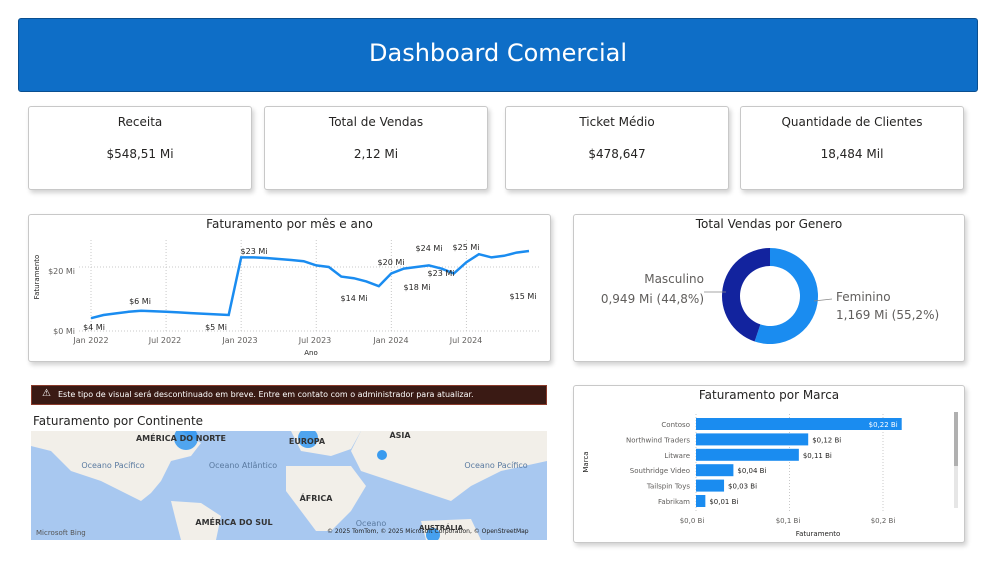 The width and height of the screenshot is (996, 576). What do you see at coordinates (354, 298) in the screenshot?
I see `data-label: $14 Mi` at bounding box center [354, 298].